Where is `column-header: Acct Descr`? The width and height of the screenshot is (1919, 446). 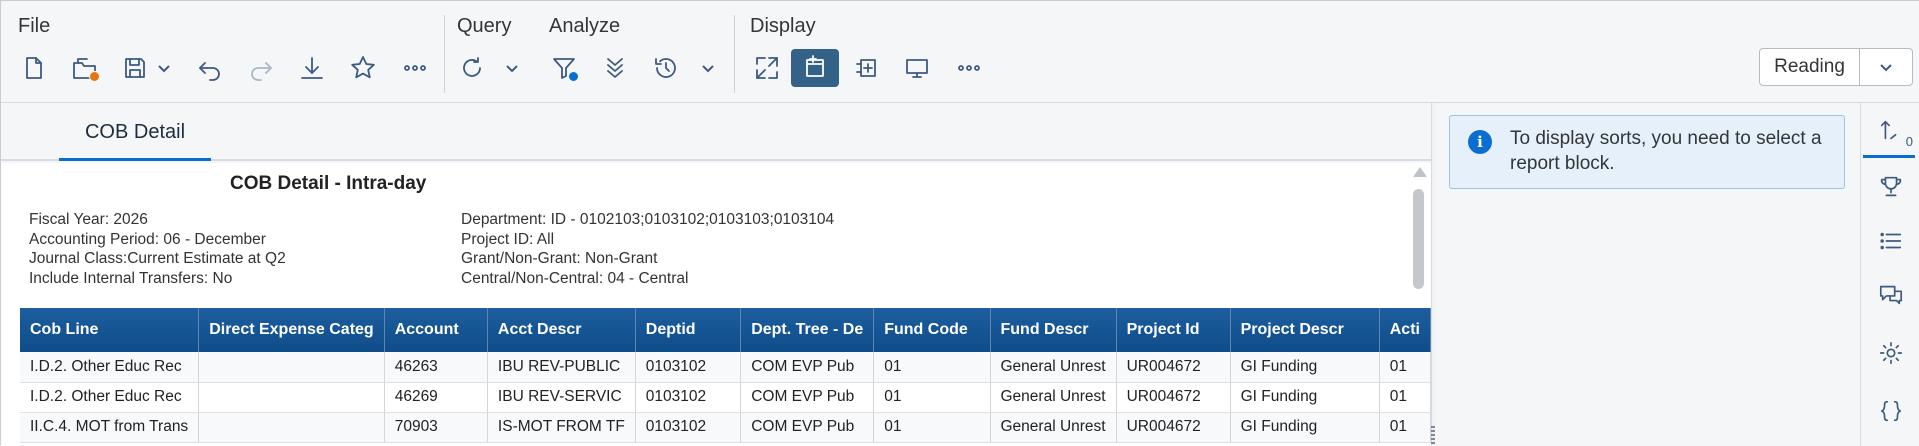 column-header: Acct Descr is located at coordinates (561, 330).